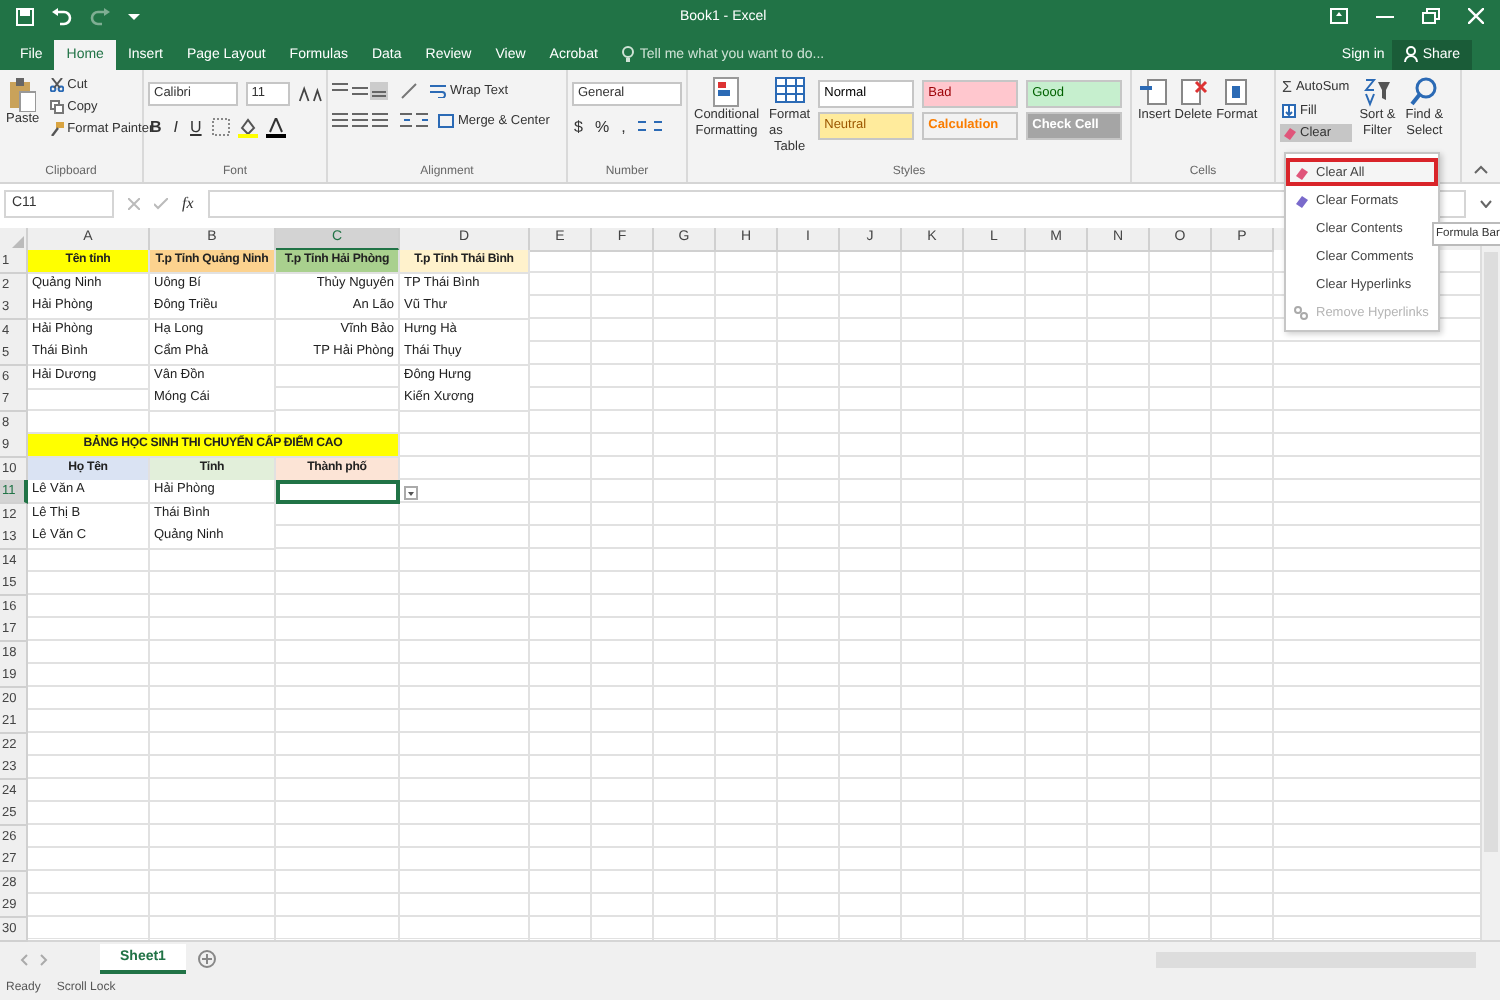 The width and height of the screenshot is (1500, 1000). I want to click on horizontal-align-icon, so click(362, 120).